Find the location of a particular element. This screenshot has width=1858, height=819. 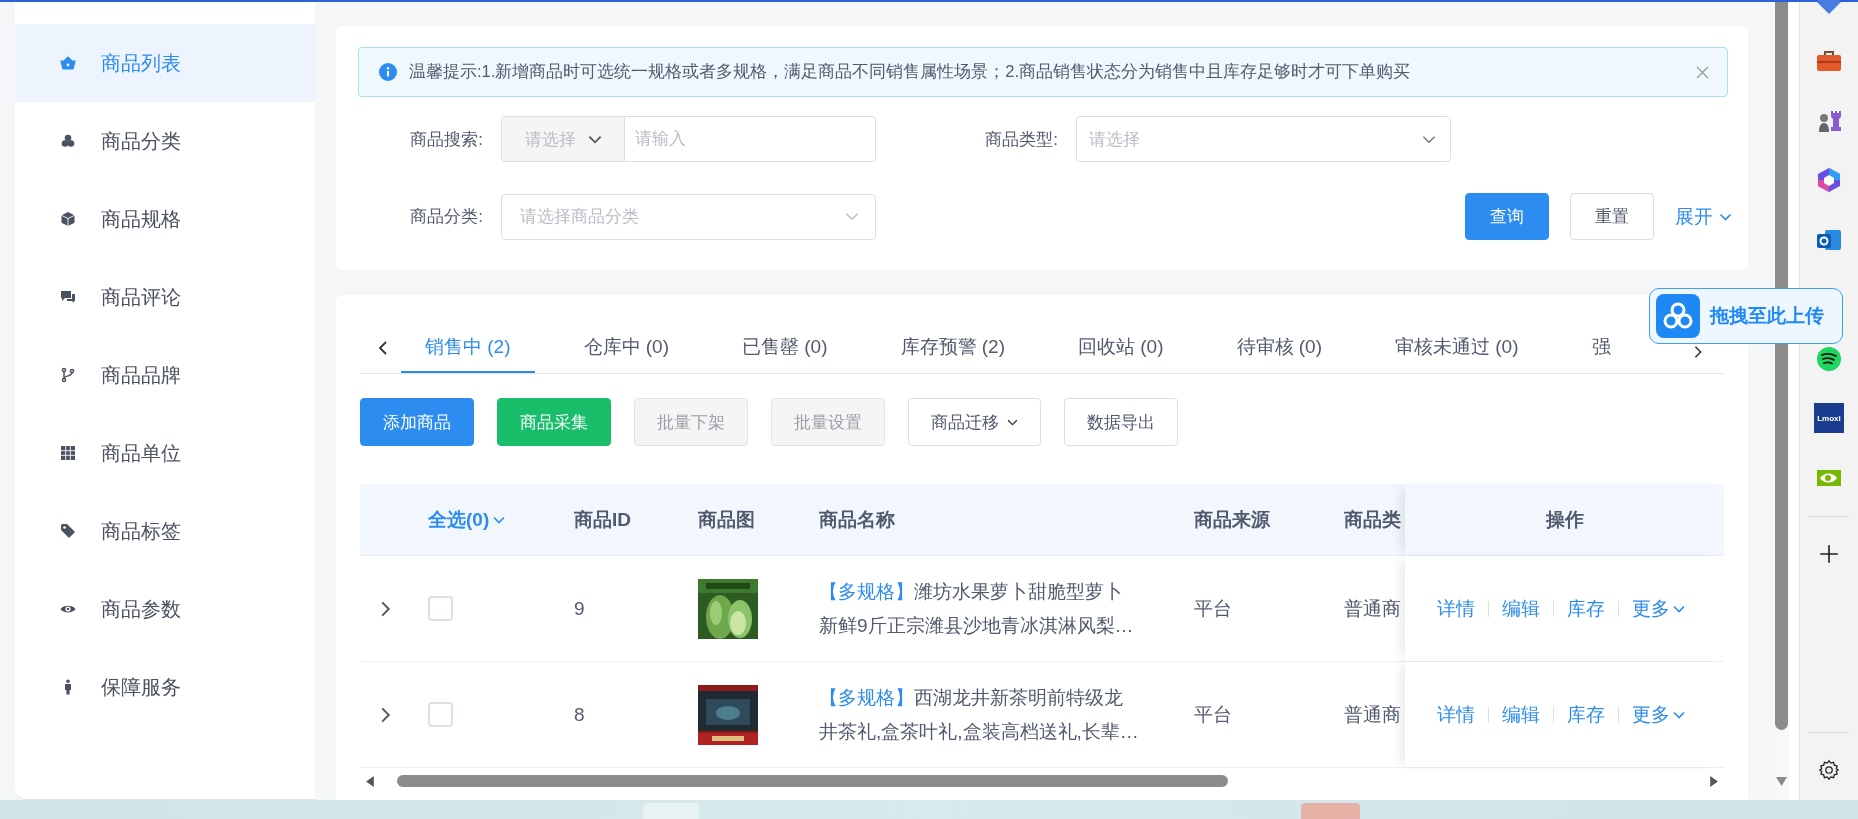

column-header: 操作 is located at coordinates (1564, 519).